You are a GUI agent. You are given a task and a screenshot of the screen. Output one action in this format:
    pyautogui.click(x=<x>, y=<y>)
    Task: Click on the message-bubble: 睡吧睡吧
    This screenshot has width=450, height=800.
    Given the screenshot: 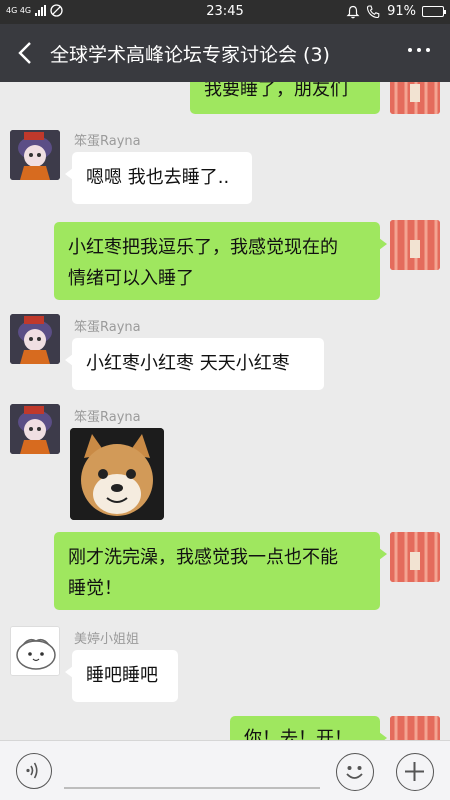 What is the action you would take?
    pyautogui.click(x=121, y=676)
    